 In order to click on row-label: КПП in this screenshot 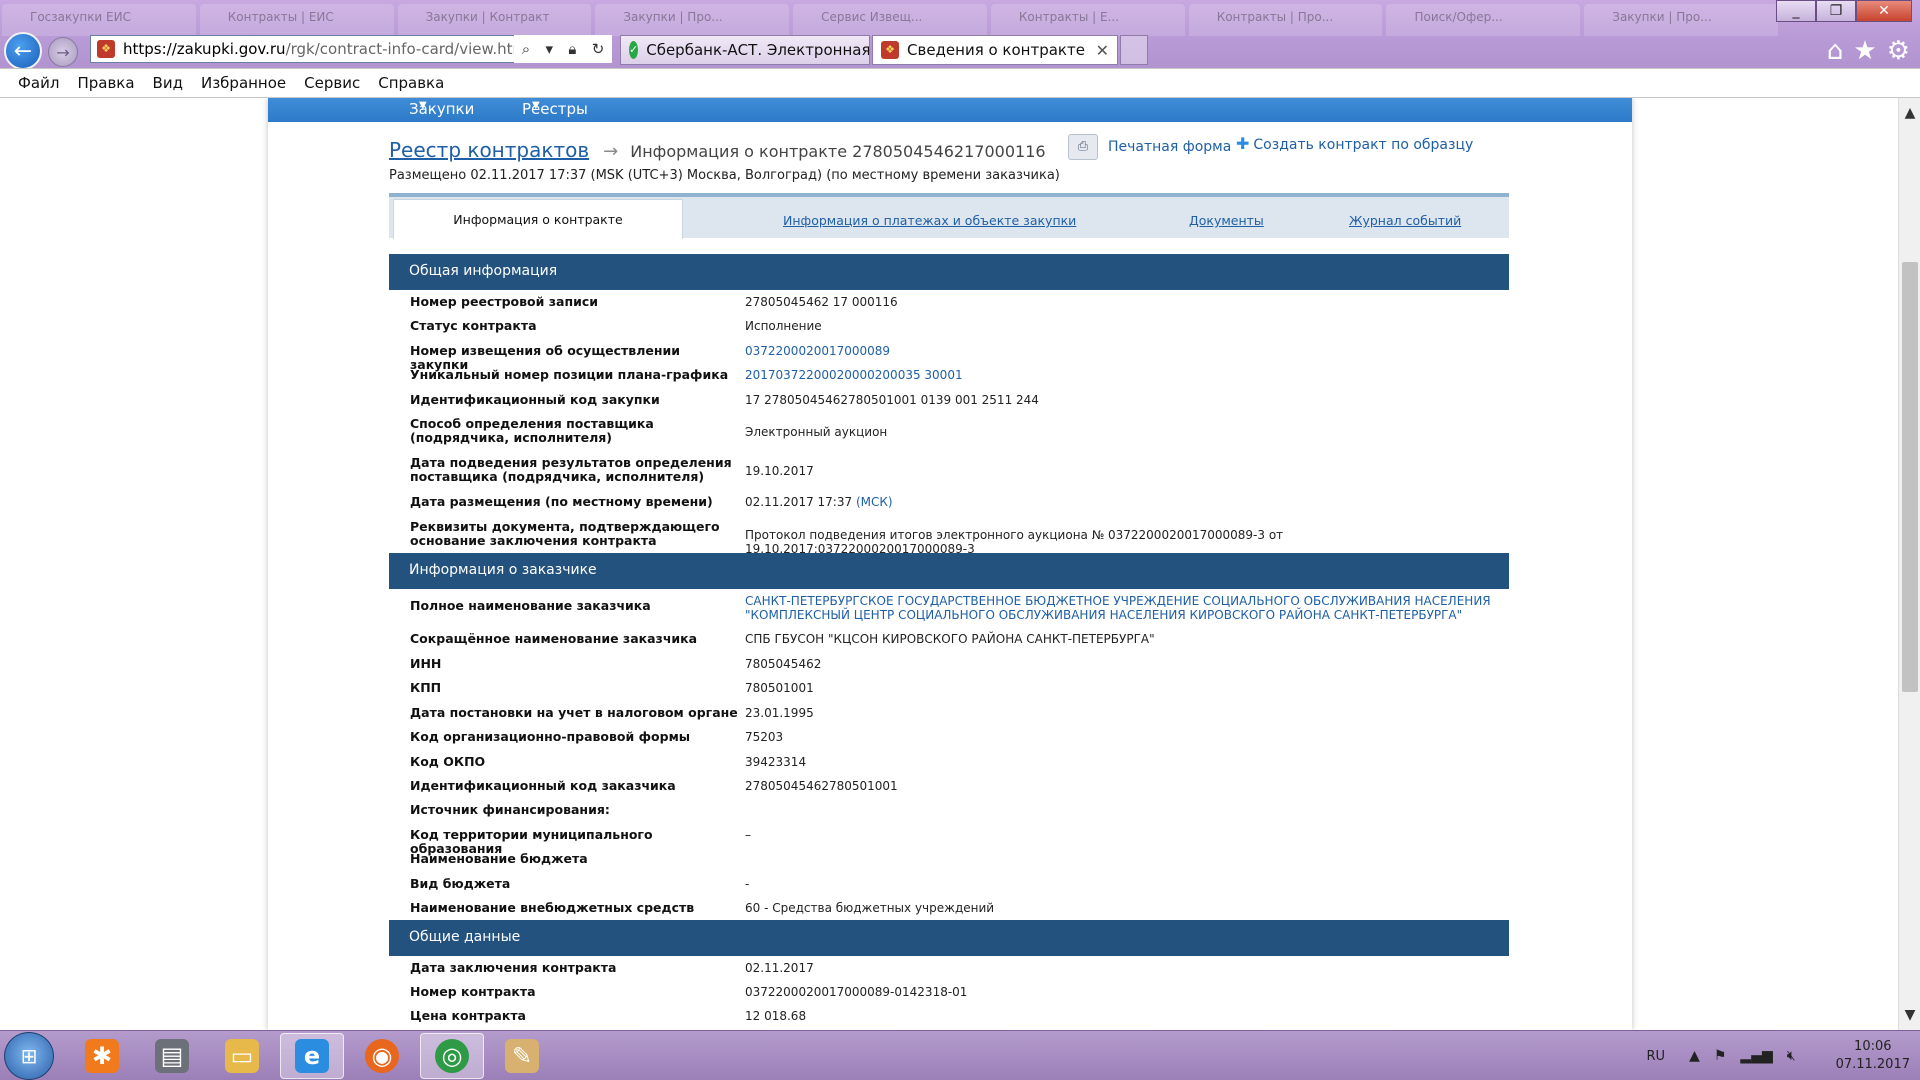, I will do `click(426, 687)`.